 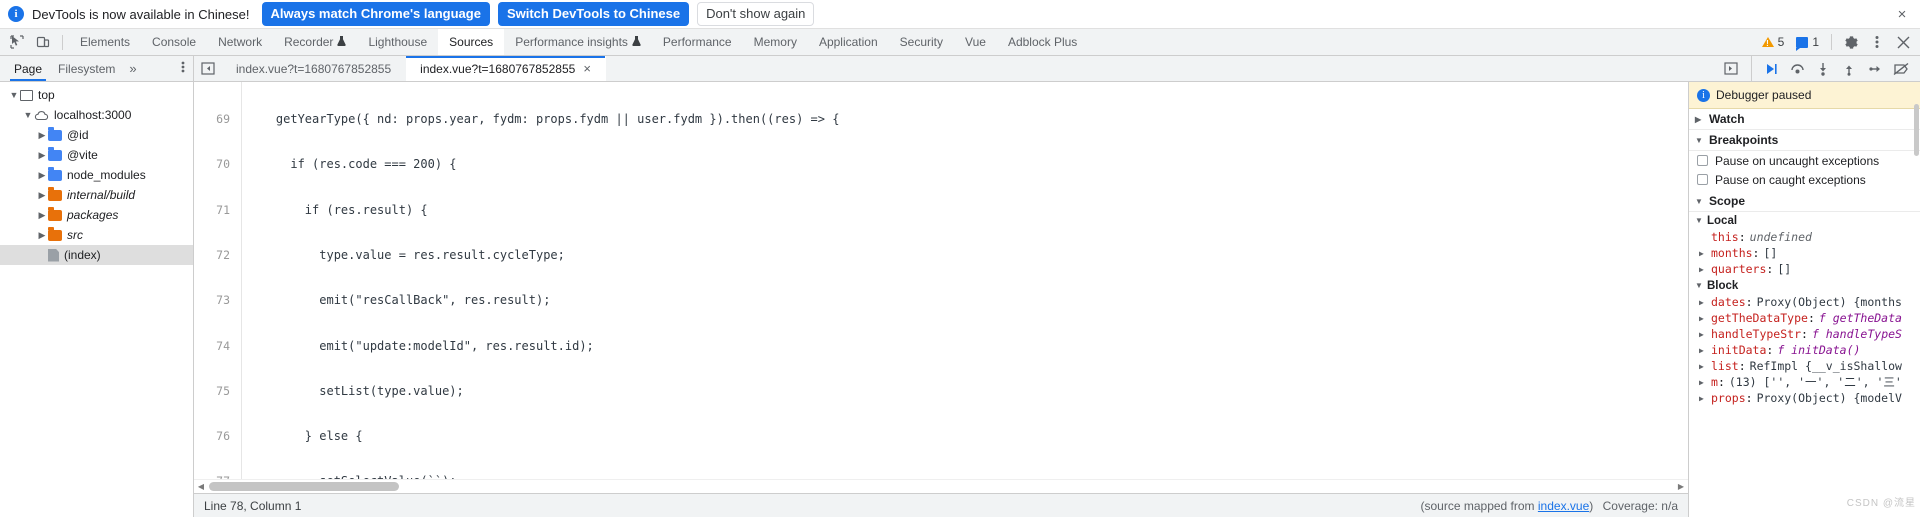 I want to click on scope-row: this: undefined, so click(x=1804, y=237).